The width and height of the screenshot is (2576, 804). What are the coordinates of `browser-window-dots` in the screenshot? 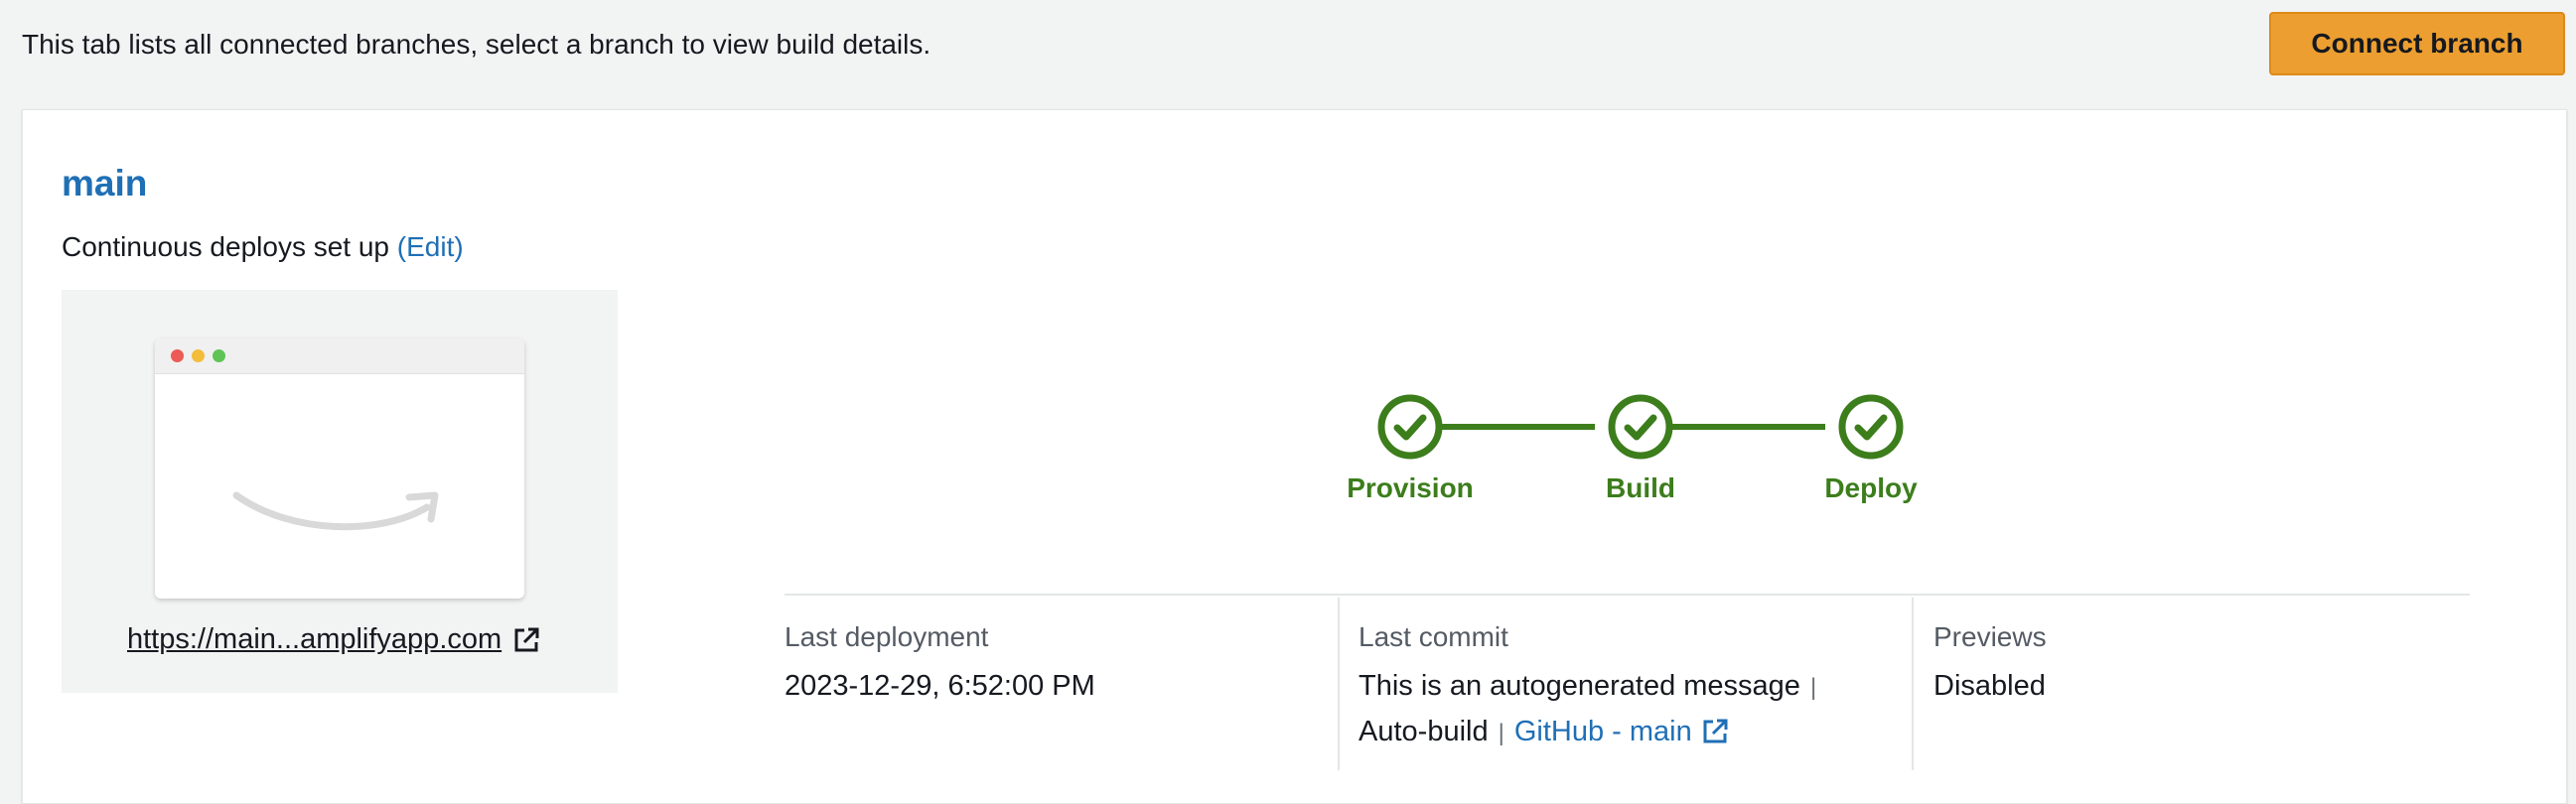 It's located at (339, 356).